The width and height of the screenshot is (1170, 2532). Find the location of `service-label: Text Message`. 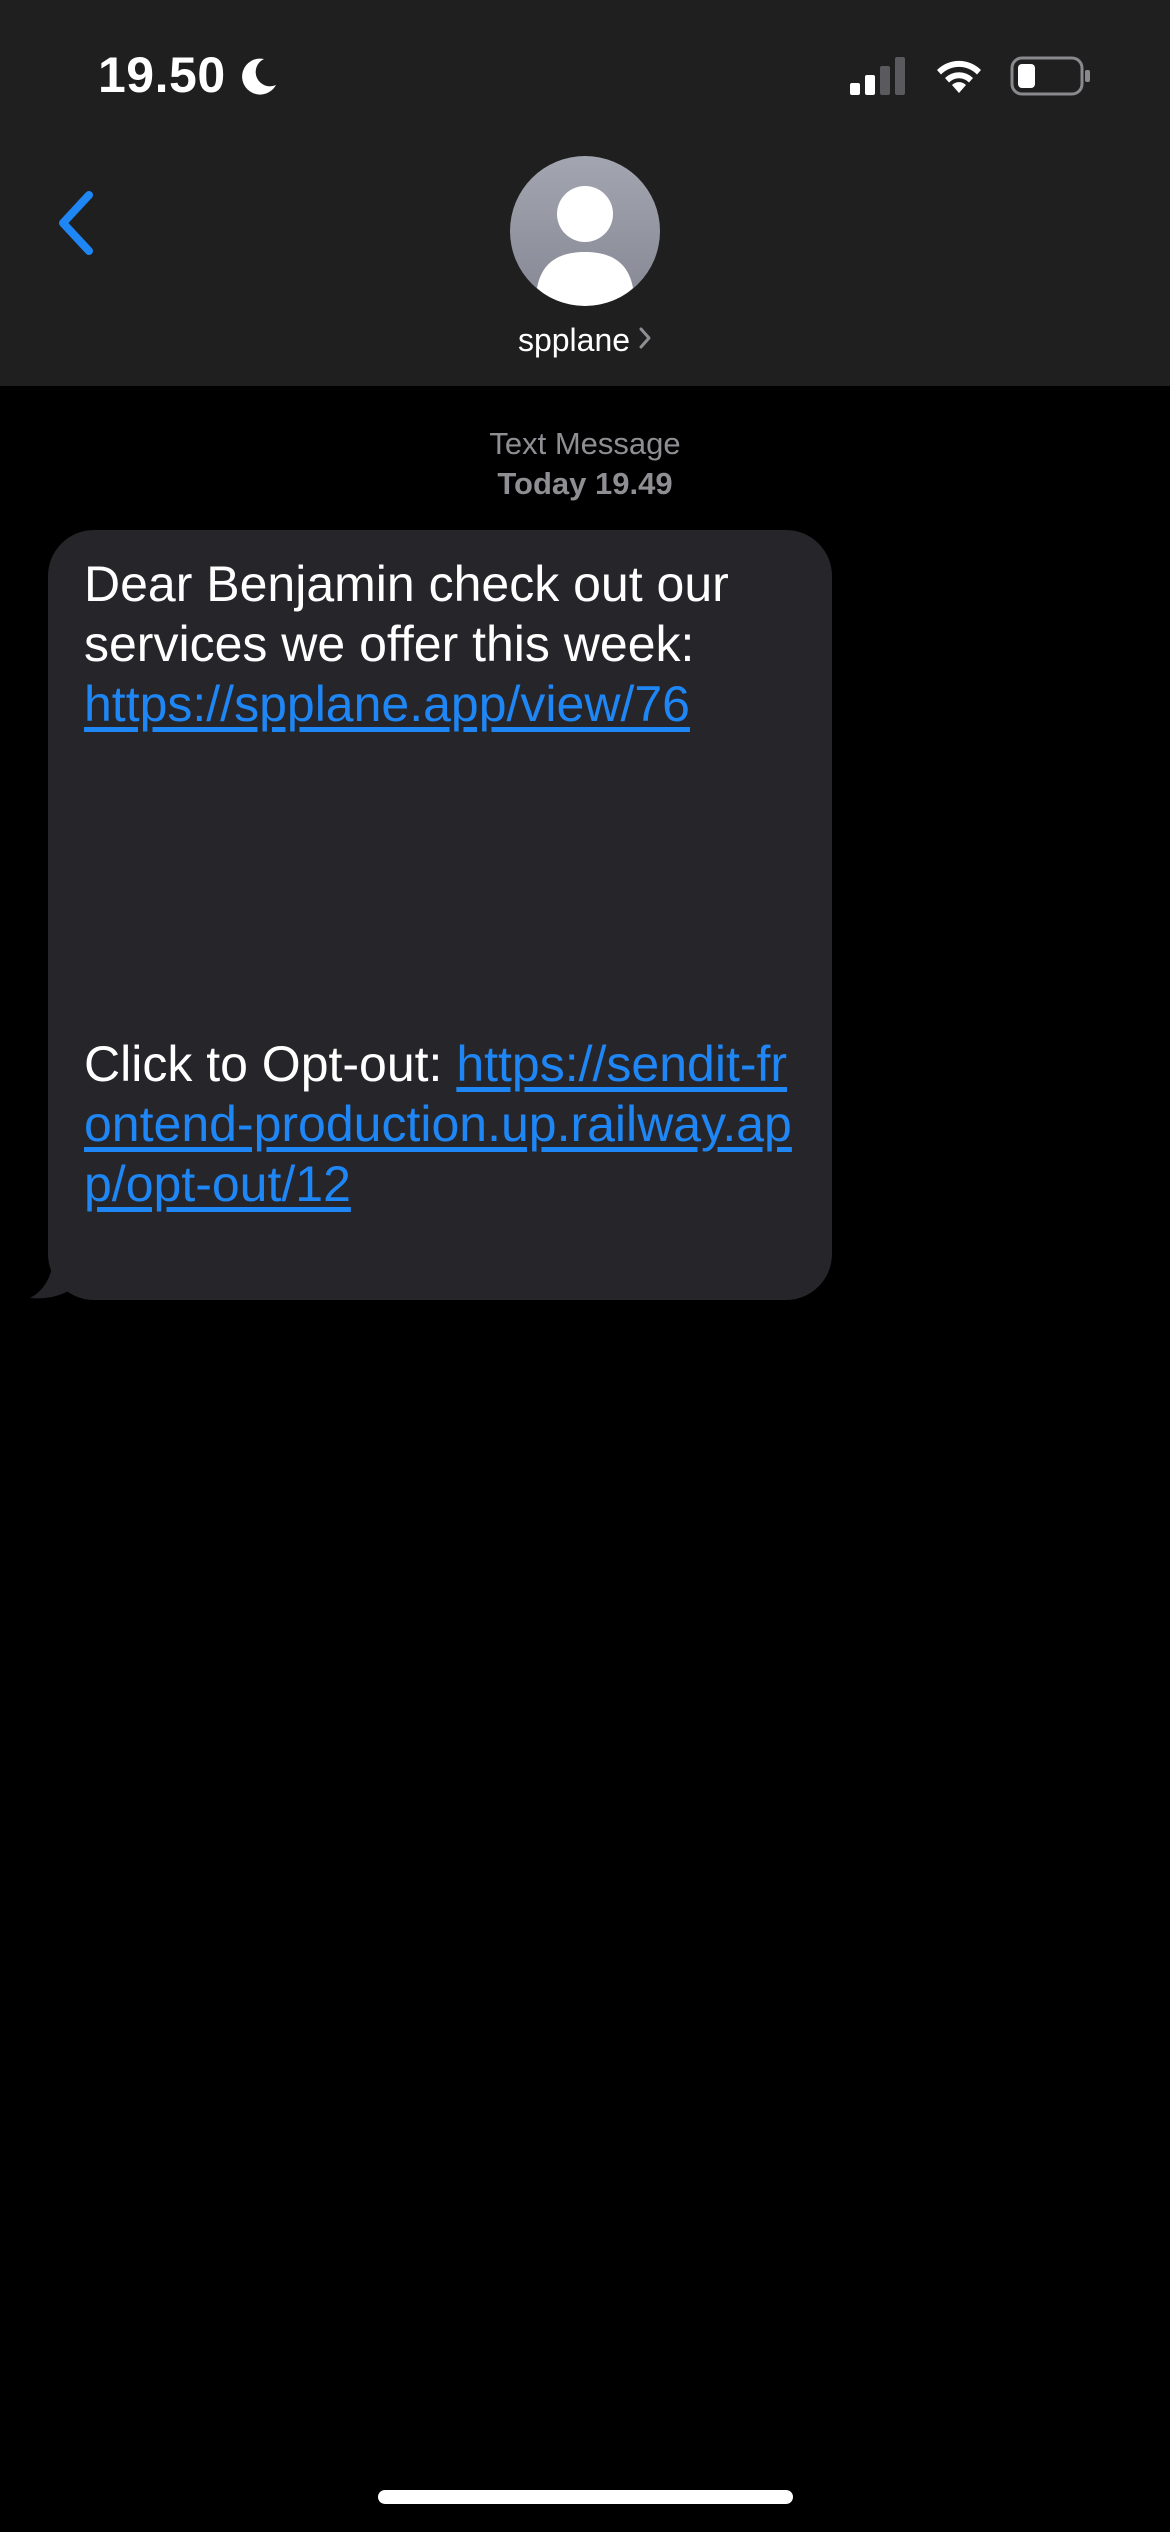

service-label: Text Message is located at coordinates (585, 443).